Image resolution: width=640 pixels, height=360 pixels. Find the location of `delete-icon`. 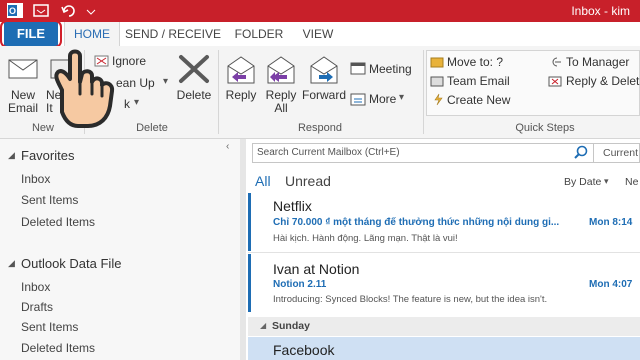

delete-icon is located at coordinates (194, 71).